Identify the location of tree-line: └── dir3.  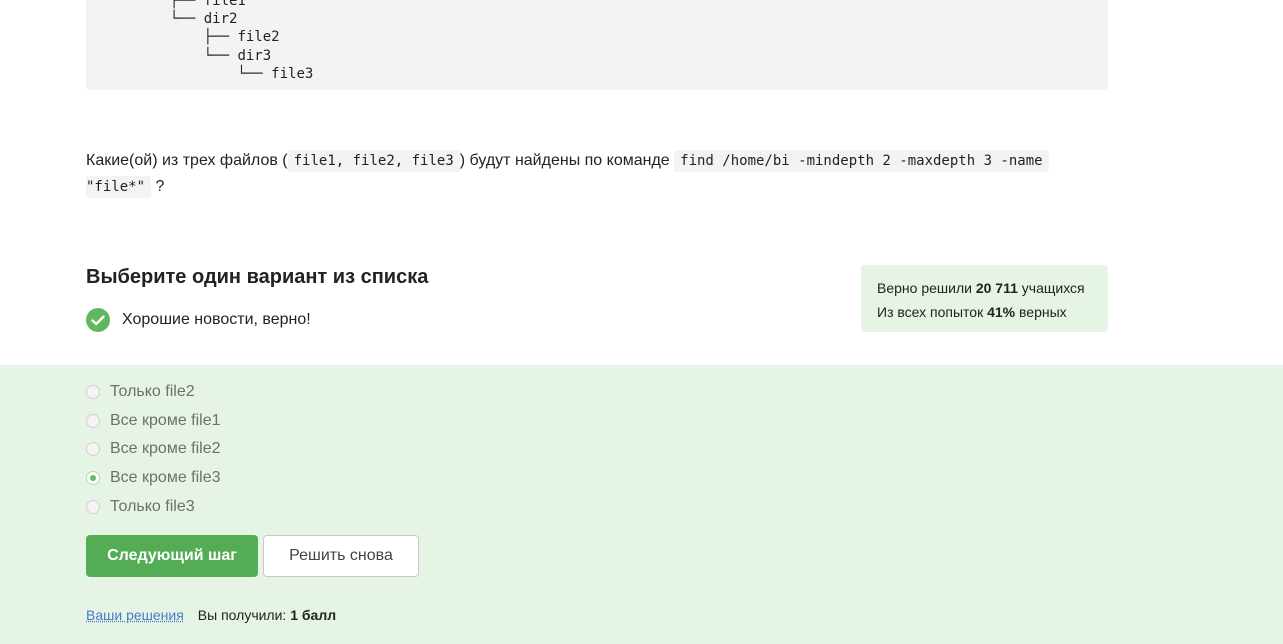
(220, 56).